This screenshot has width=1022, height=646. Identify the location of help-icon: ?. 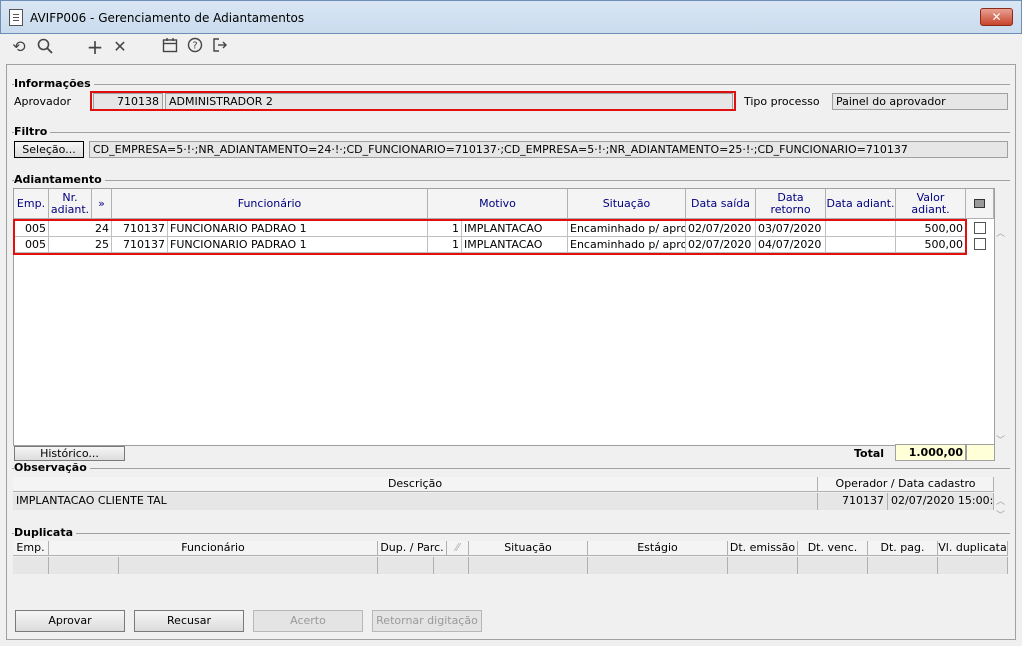
(195, 47).